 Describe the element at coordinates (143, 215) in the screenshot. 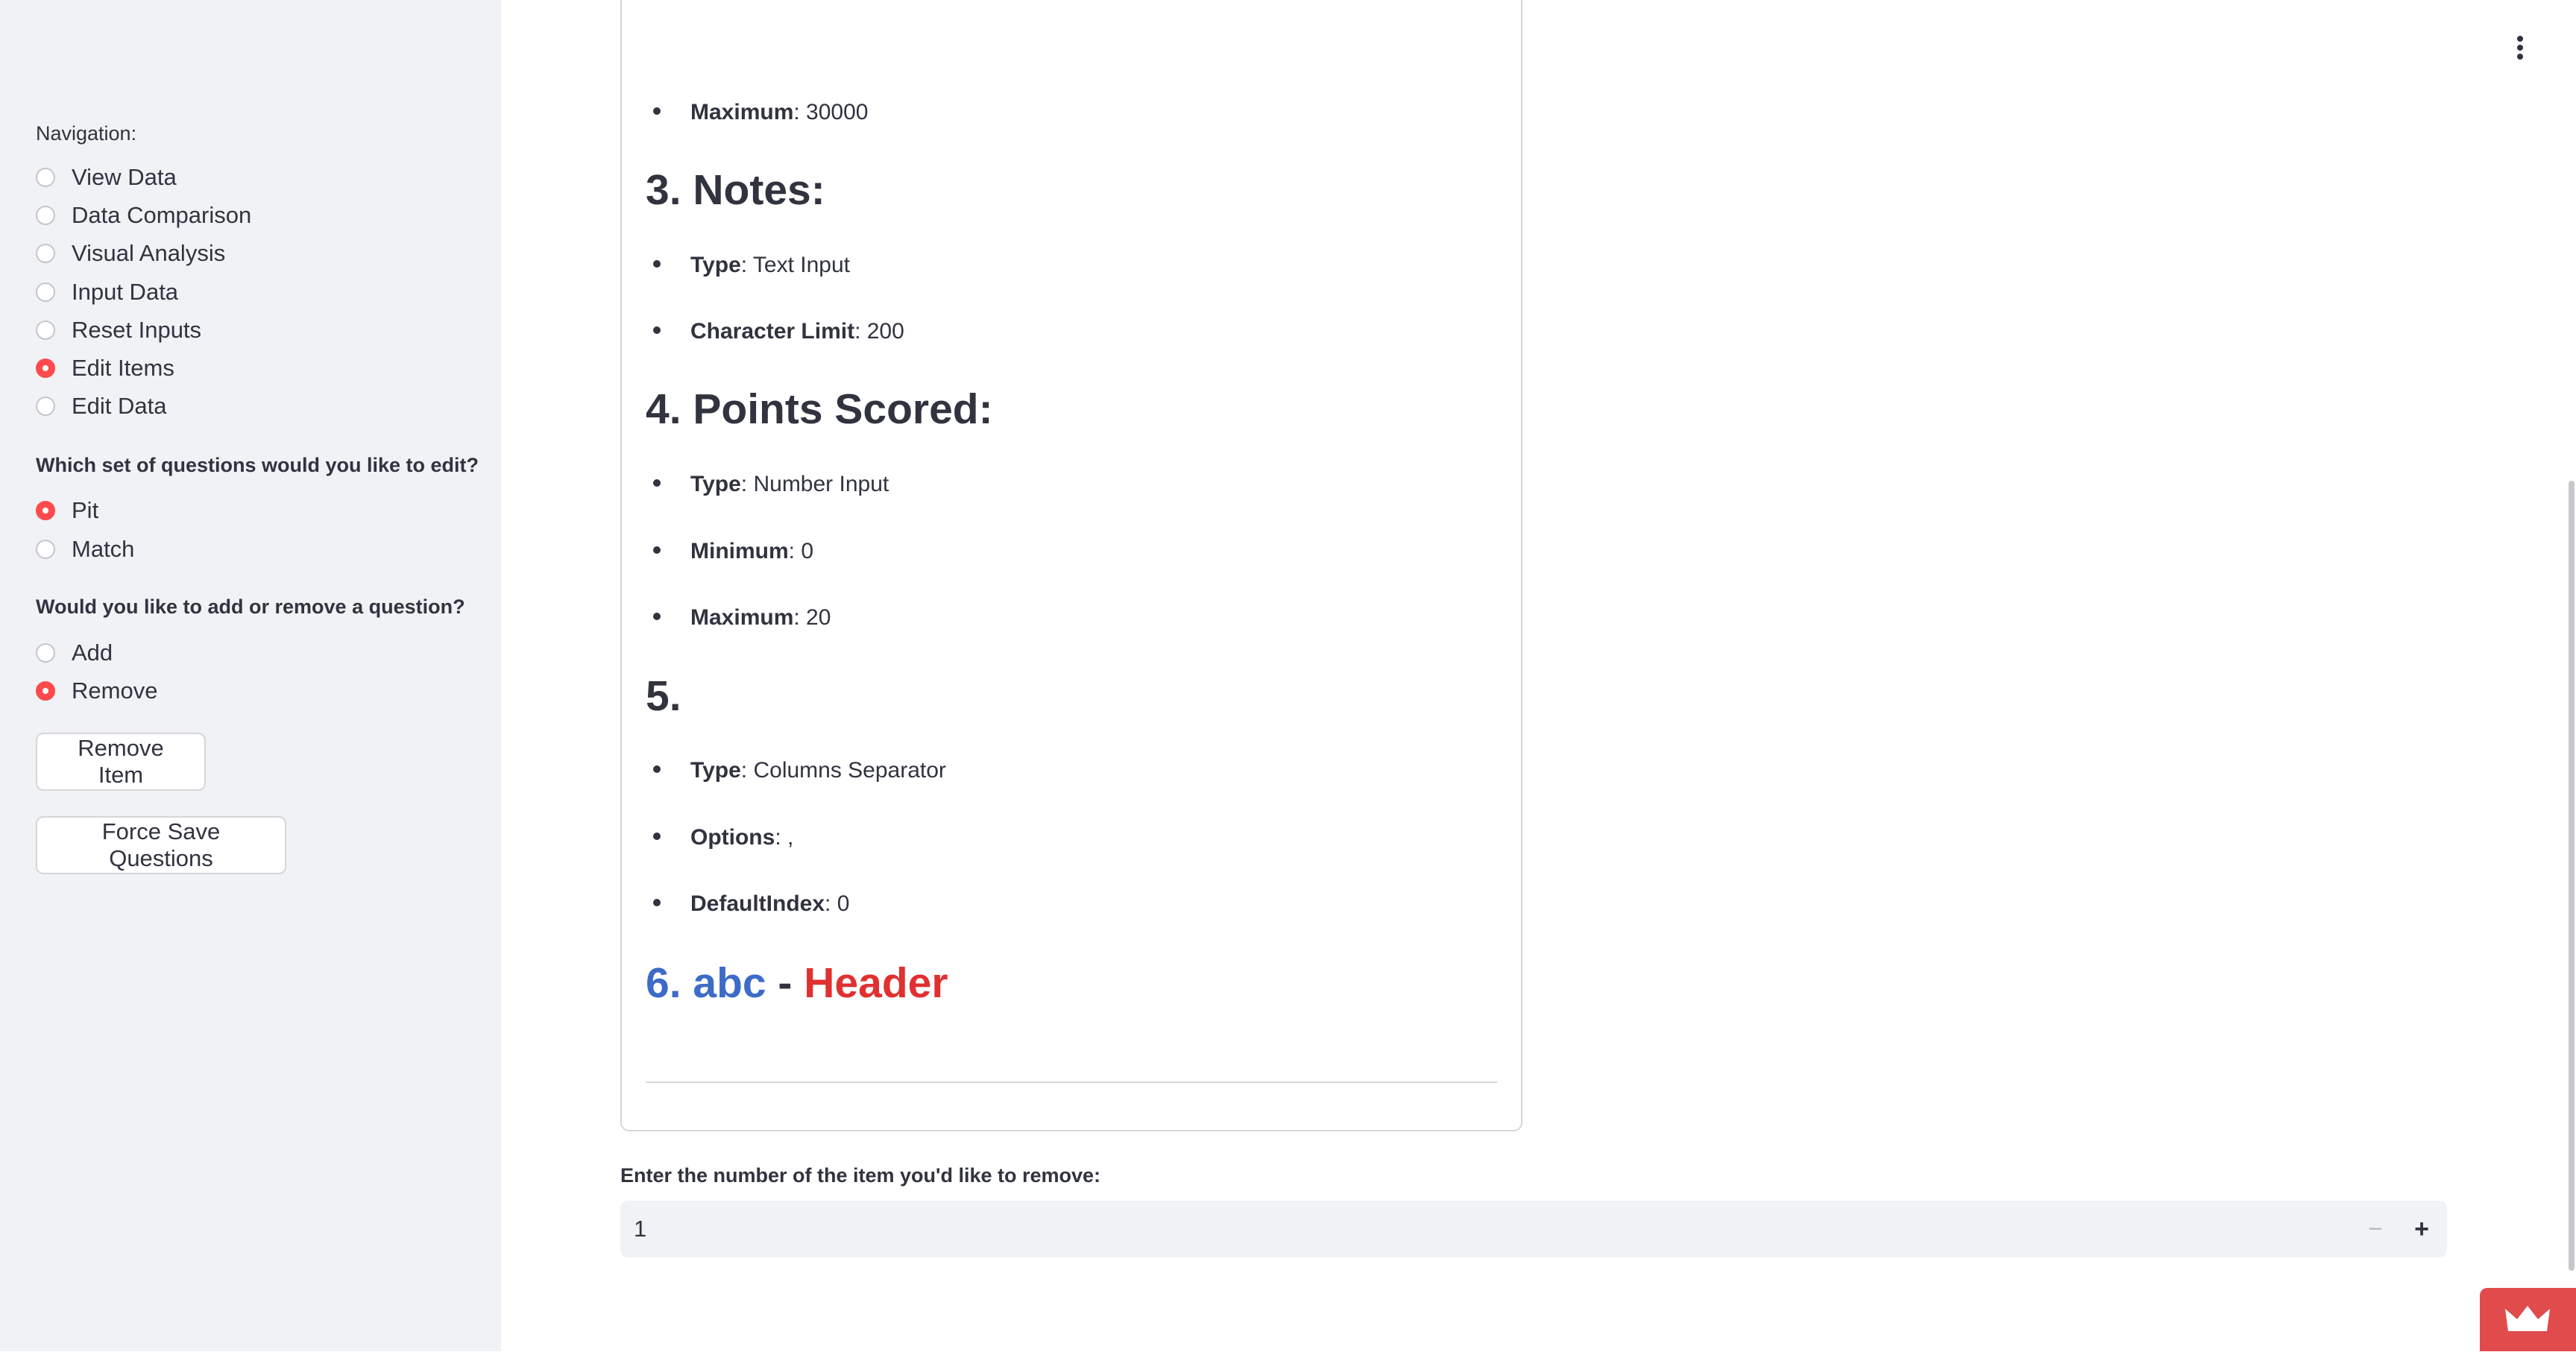

I see `nav-option-data-comparison: Data Comparison` at that location.